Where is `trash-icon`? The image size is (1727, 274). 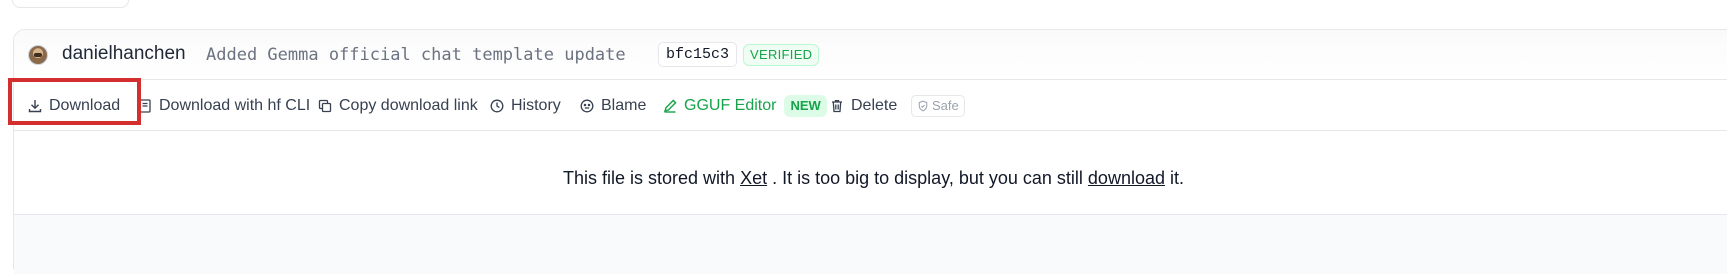
trash-icon is located at coordinates (837, 105).